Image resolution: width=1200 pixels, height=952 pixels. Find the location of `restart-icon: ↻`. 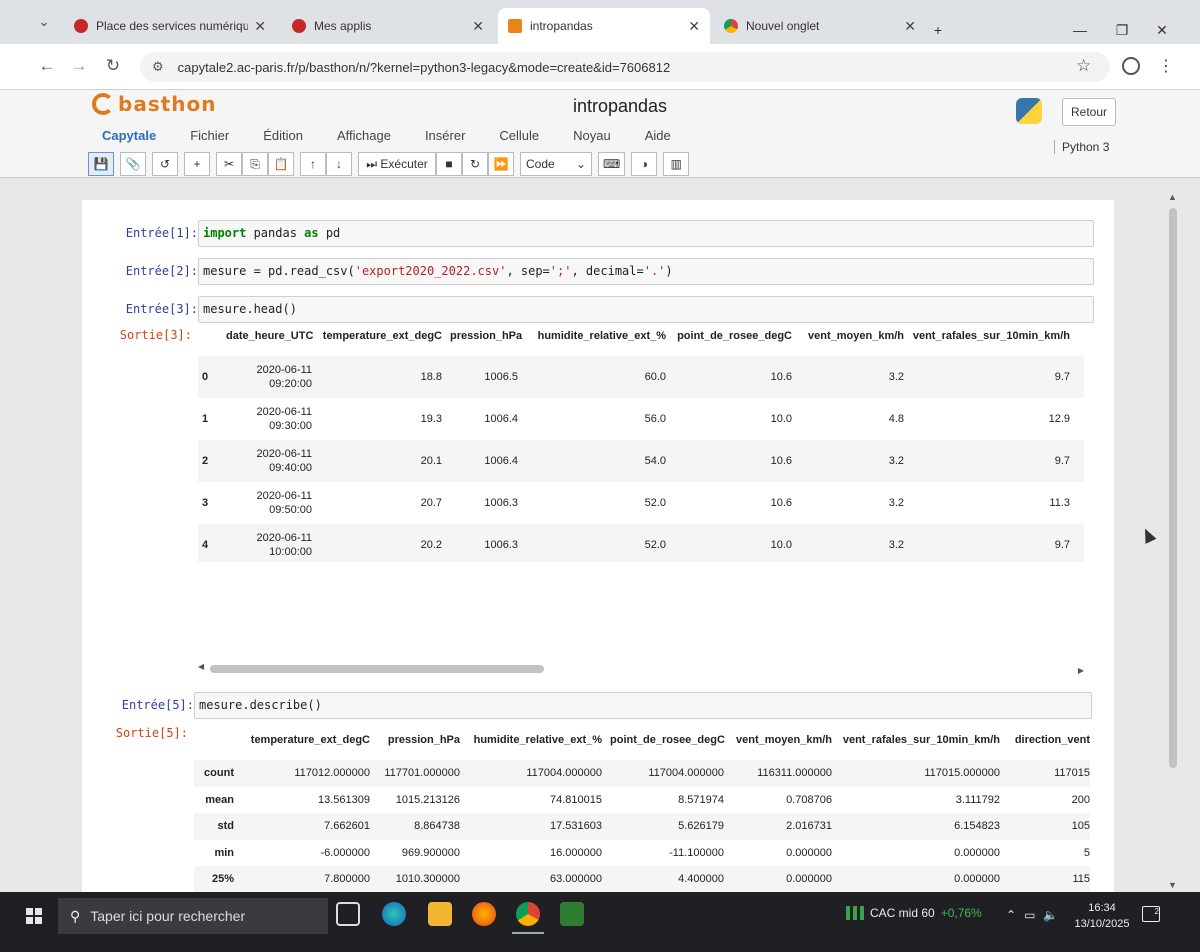

restart-icon: ↻ is located at coordinates (475, 164).